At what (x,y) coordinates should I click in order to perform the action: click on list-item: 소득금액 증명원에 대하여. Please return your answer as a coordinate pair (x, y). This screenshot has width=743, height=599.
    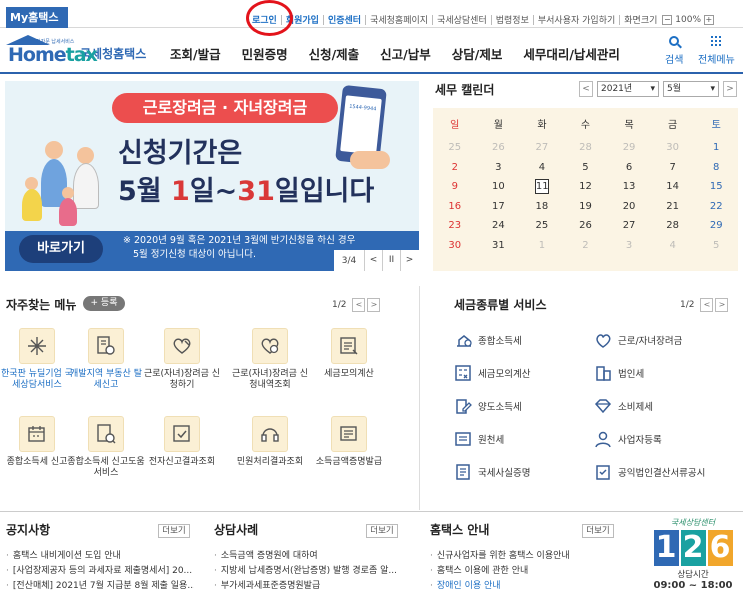
    Looking at the image, I should click on (308, 556).